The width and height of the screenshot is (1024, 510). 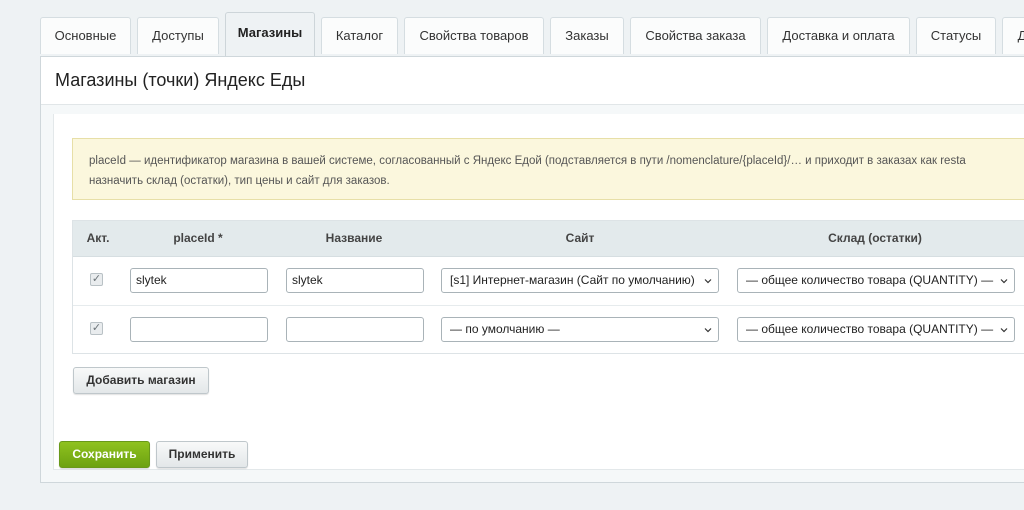 I want to click on save-button: Сохранить, so click(x=104, y=454).